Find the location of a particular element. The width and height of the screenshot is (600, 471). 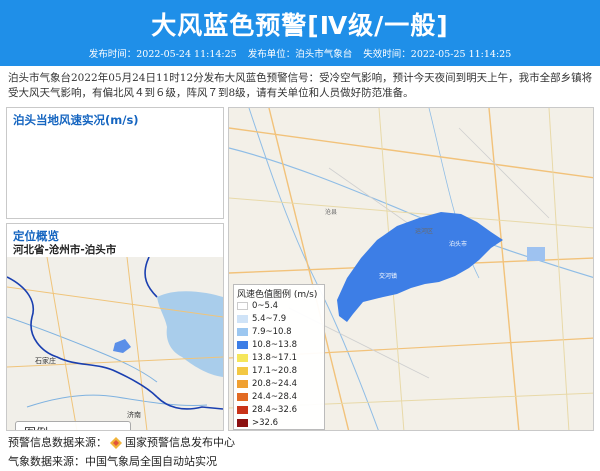

map-label-botou: 泊头市 is located at coordinates (458, 244).